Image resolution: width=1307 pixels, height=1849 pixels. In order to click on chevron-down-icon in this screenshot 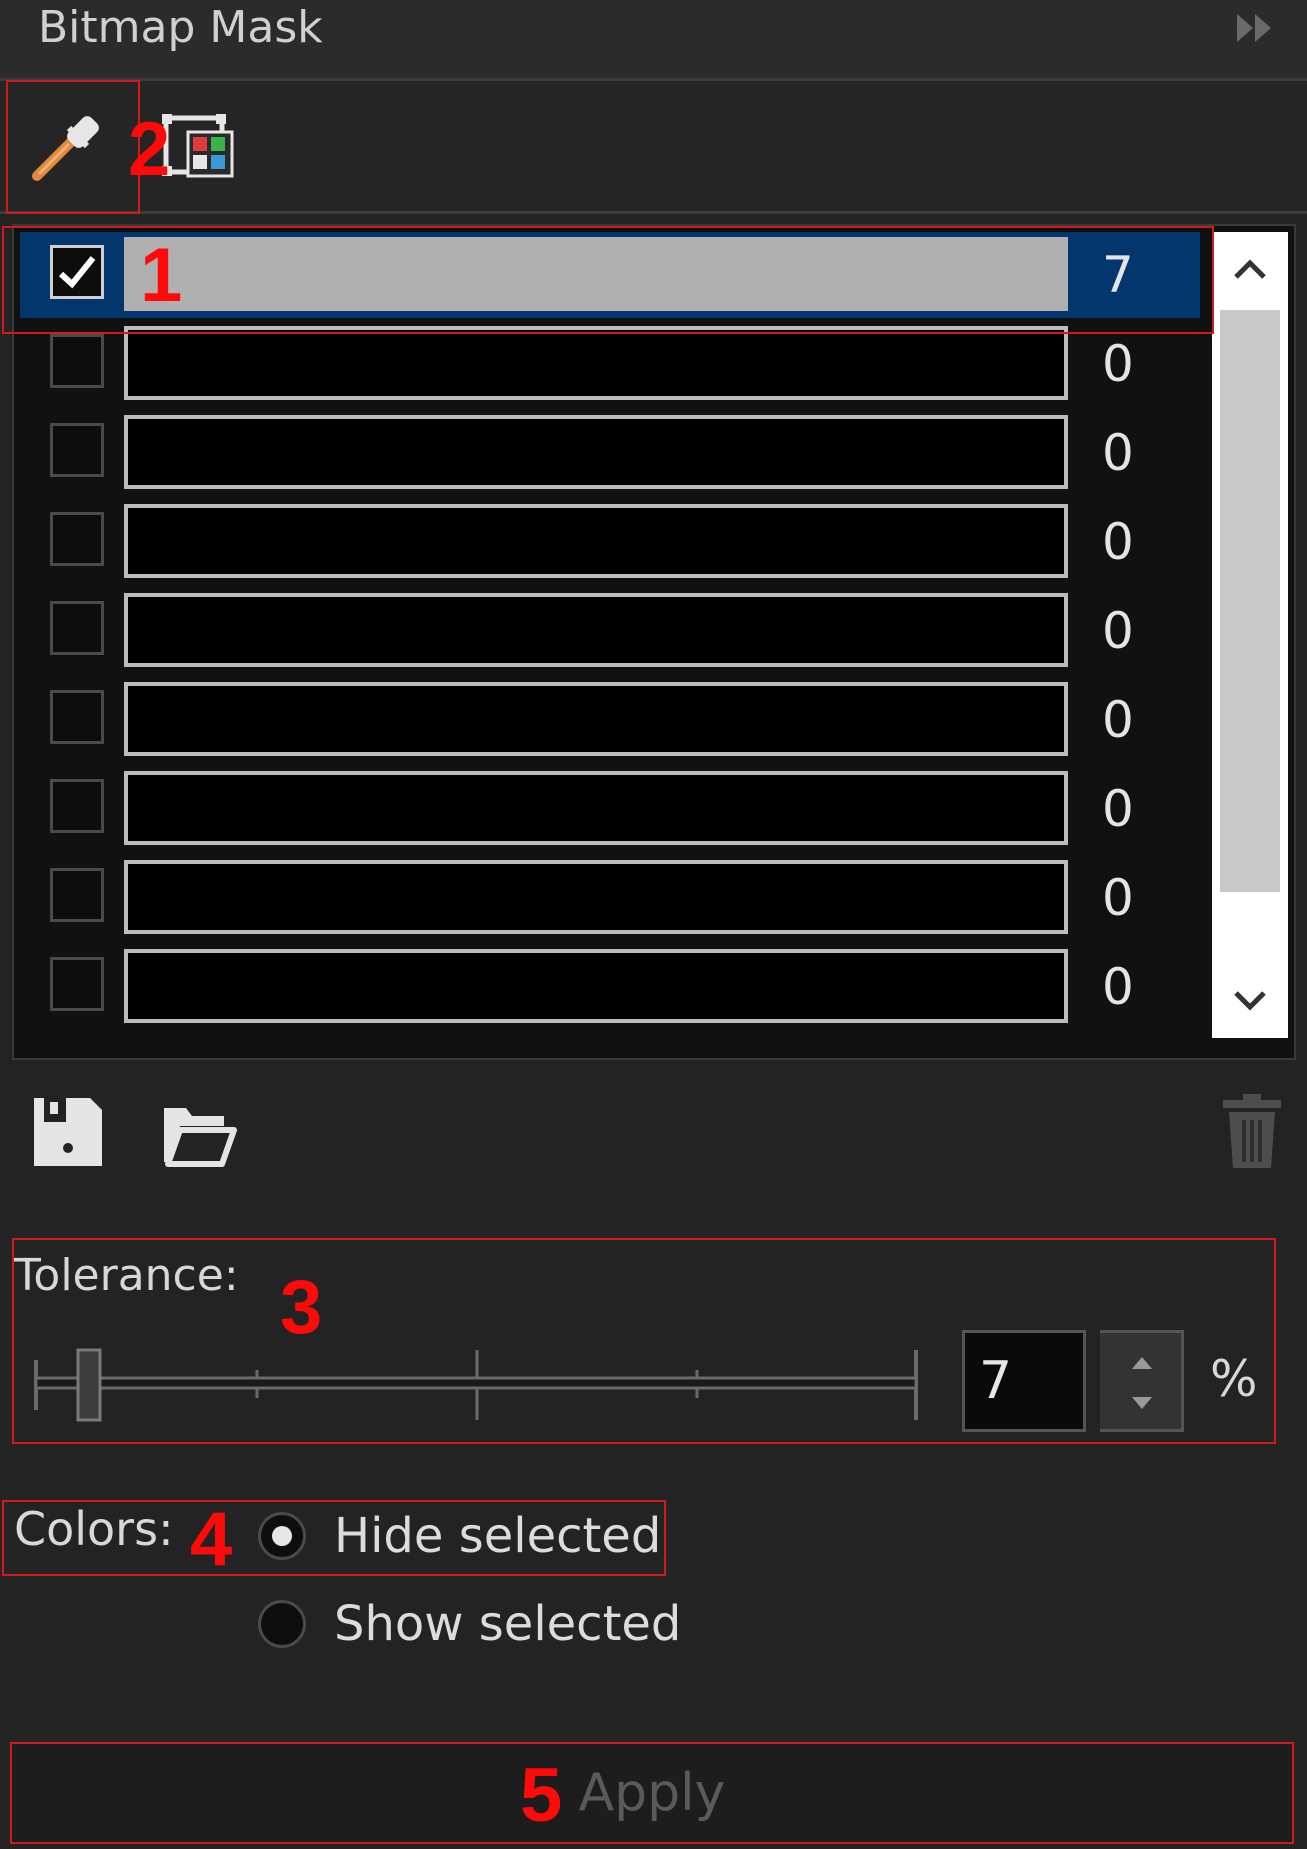, I will do `click(1250, 1001)`.